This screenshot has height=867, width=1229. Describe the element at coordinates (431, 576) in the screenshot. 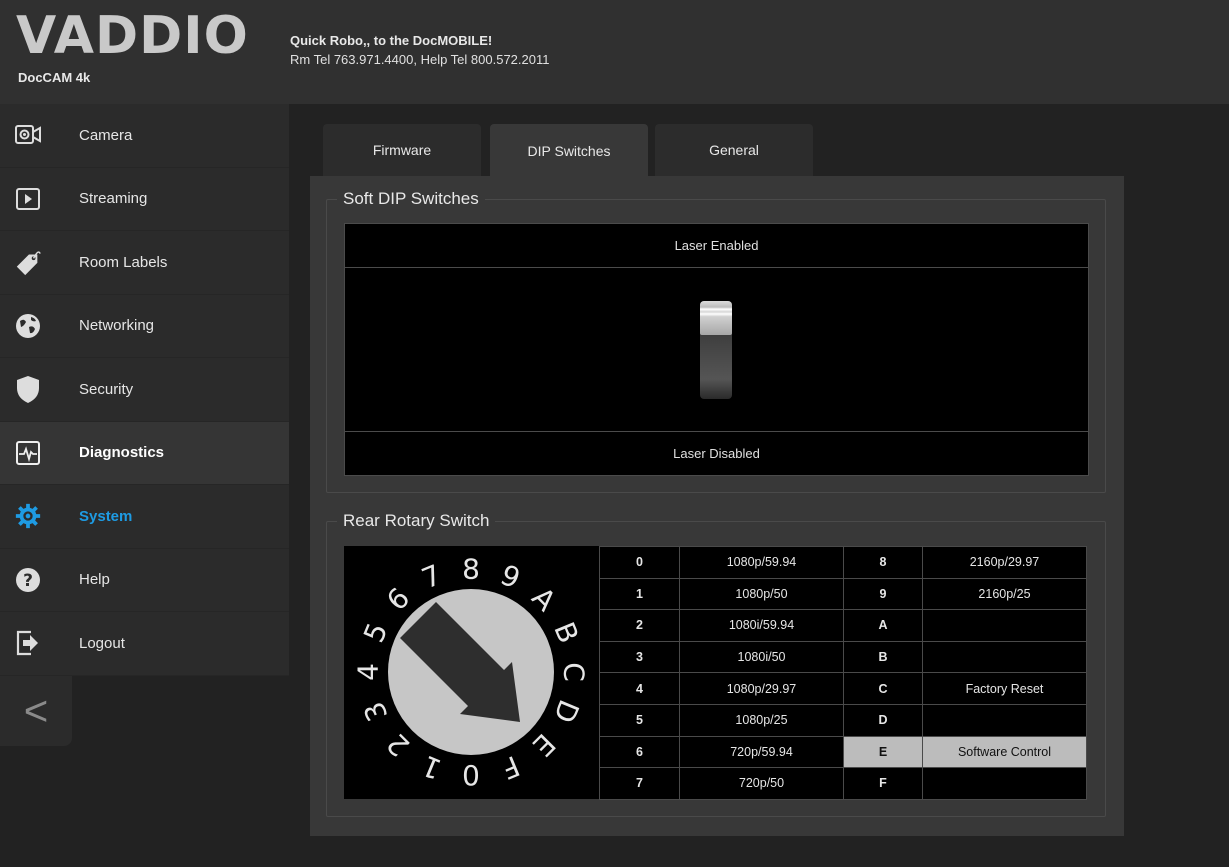

I see `dial-digit: 7` at that location.